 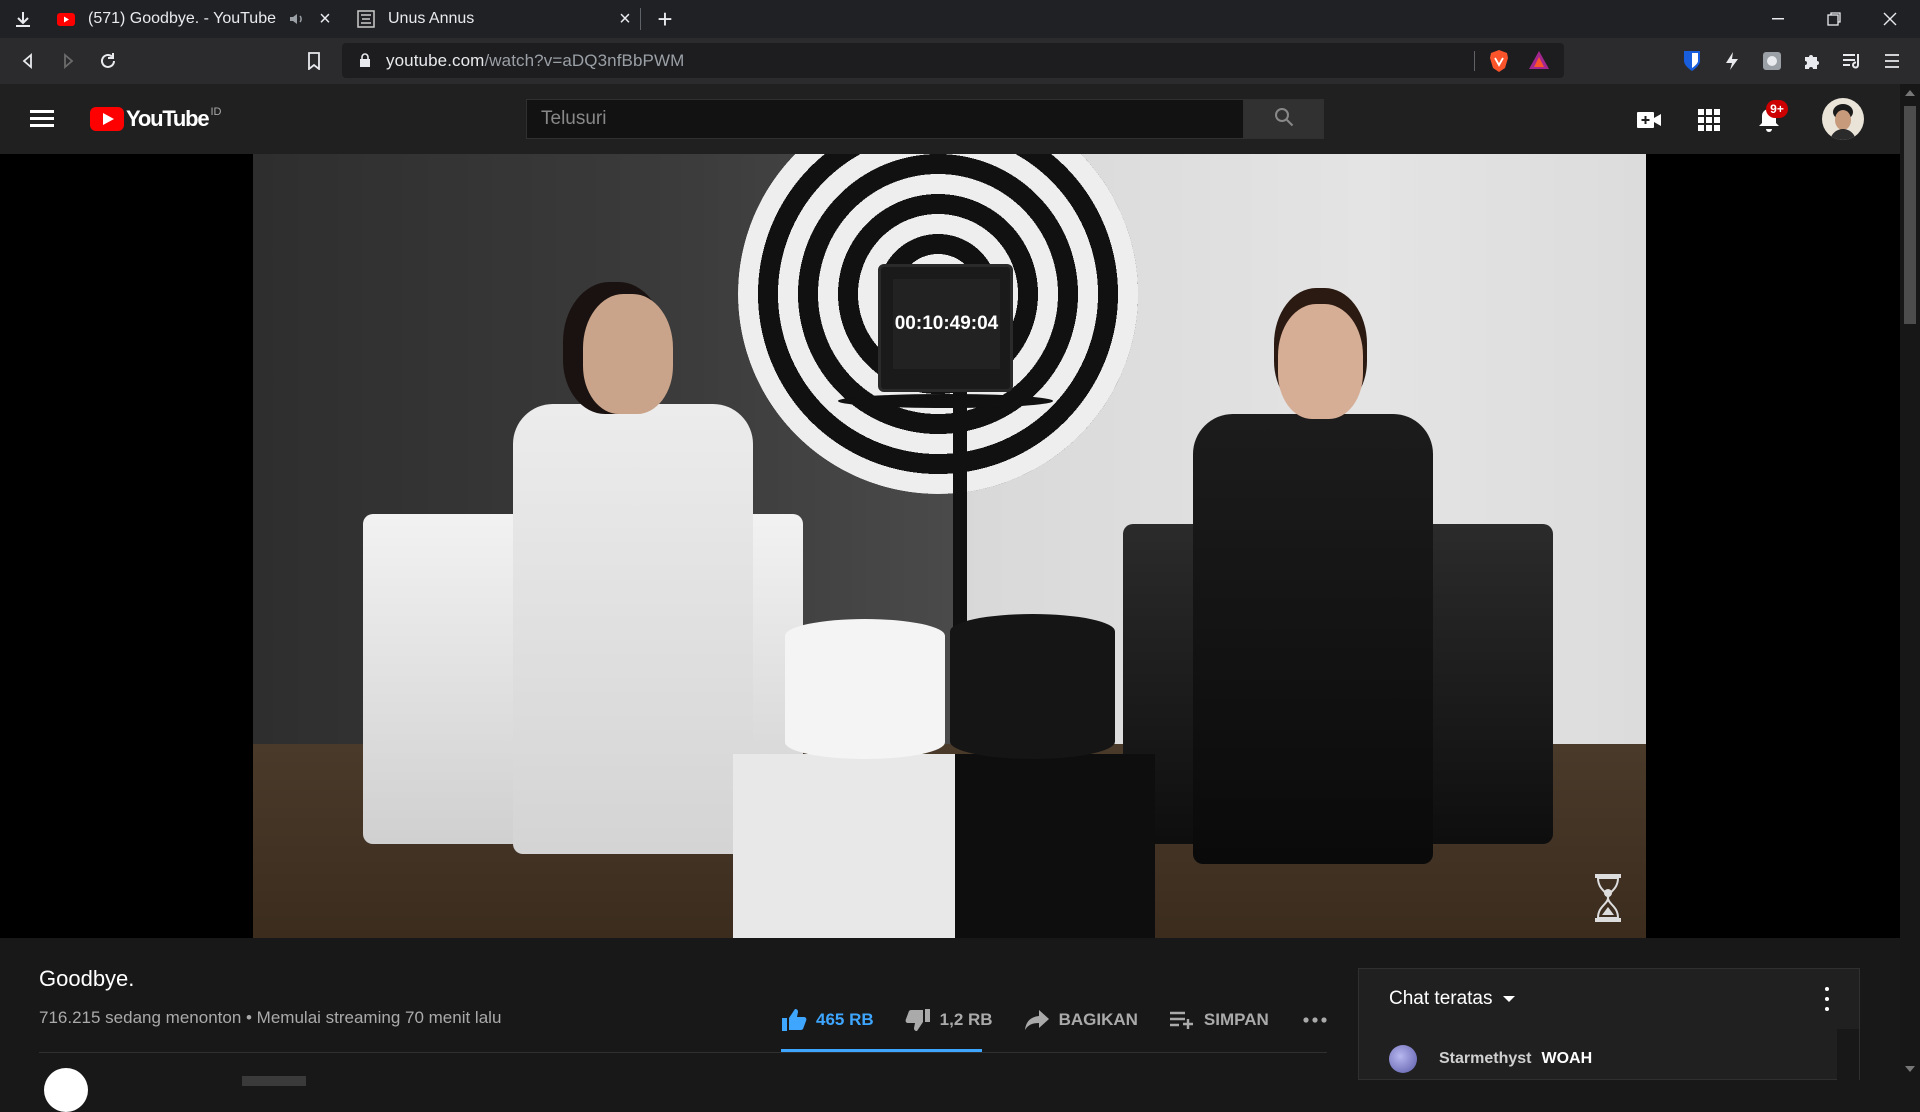 What do you see at coordinates (435, 60) in the screenshot?
I see `url-host: youtube.com` at bounding box center [435, 60].